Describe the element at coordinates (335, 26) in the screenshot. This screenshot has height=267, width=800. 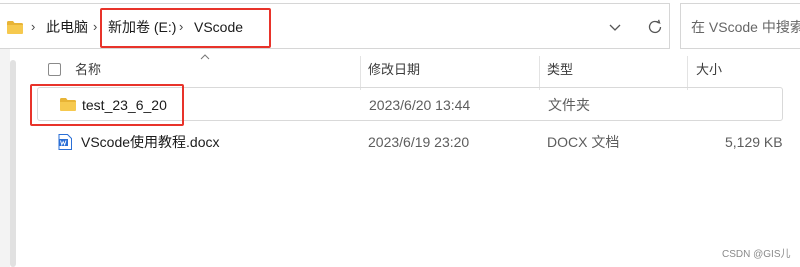
I see `address-bar: › 此电脑 › 新加卷 (E:) › VScode` at that location.